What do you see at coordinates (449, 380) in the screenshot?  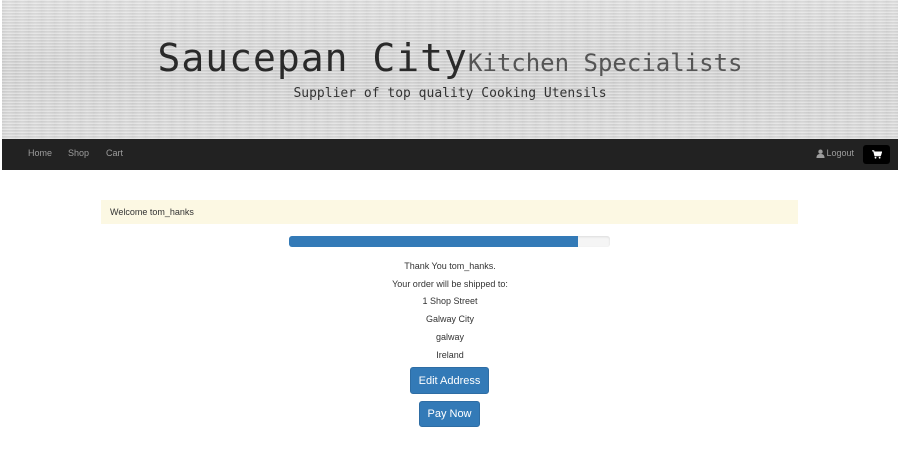 I see `edit-address-button: Edit Address` at bounding box center [449, 380].